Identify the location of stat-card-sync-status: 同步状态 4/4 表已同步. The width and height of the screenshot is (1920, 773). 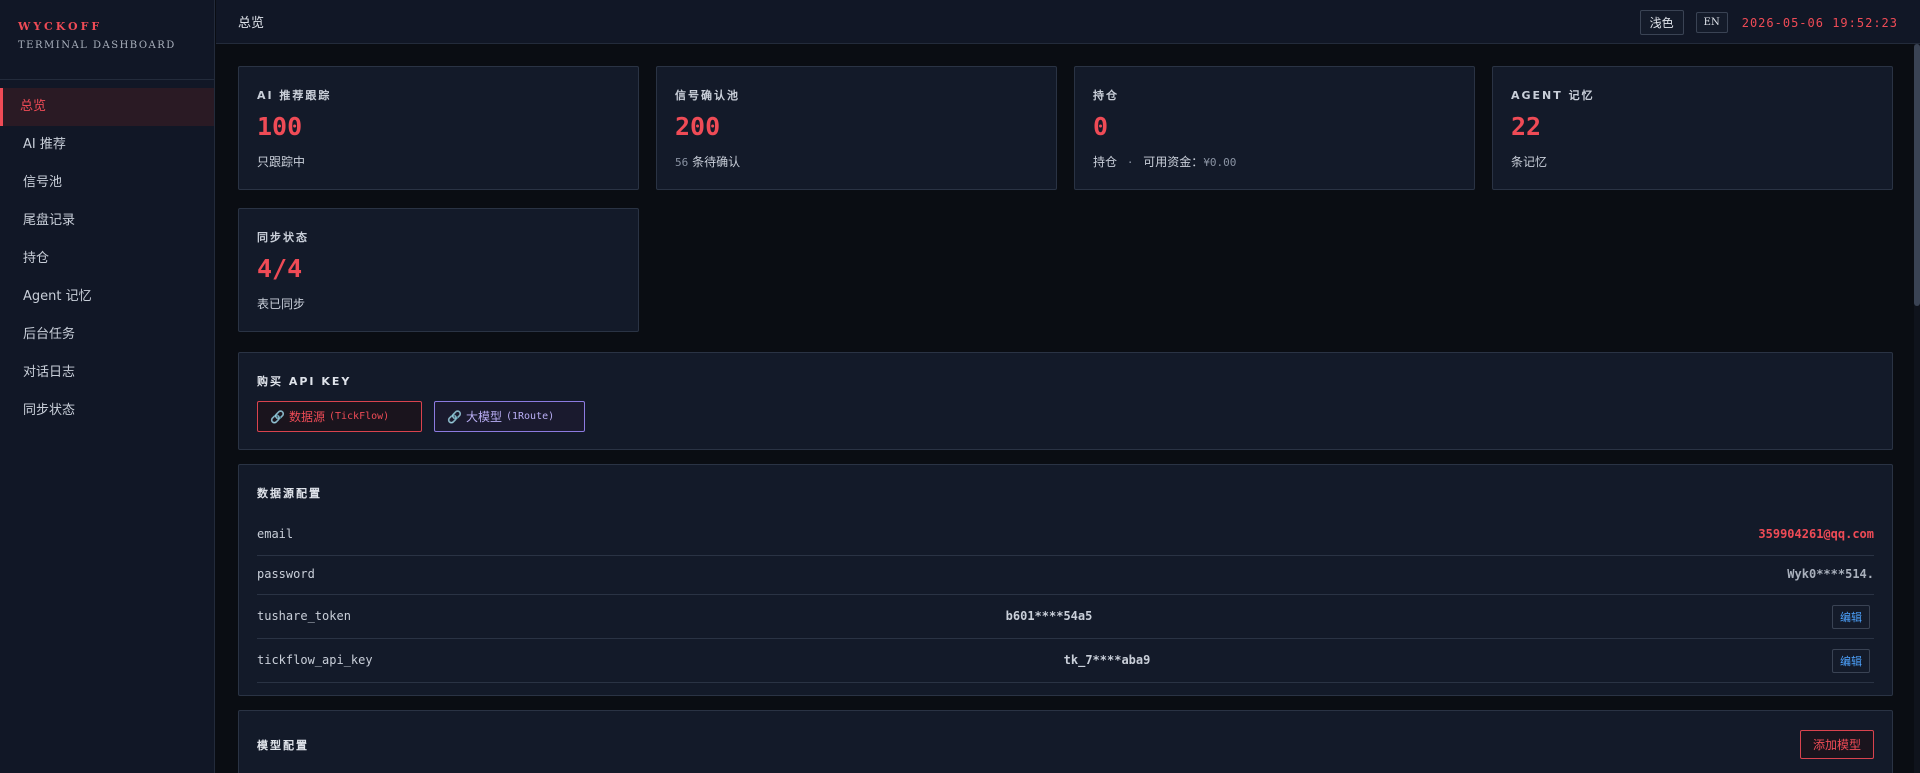
(438, 270).